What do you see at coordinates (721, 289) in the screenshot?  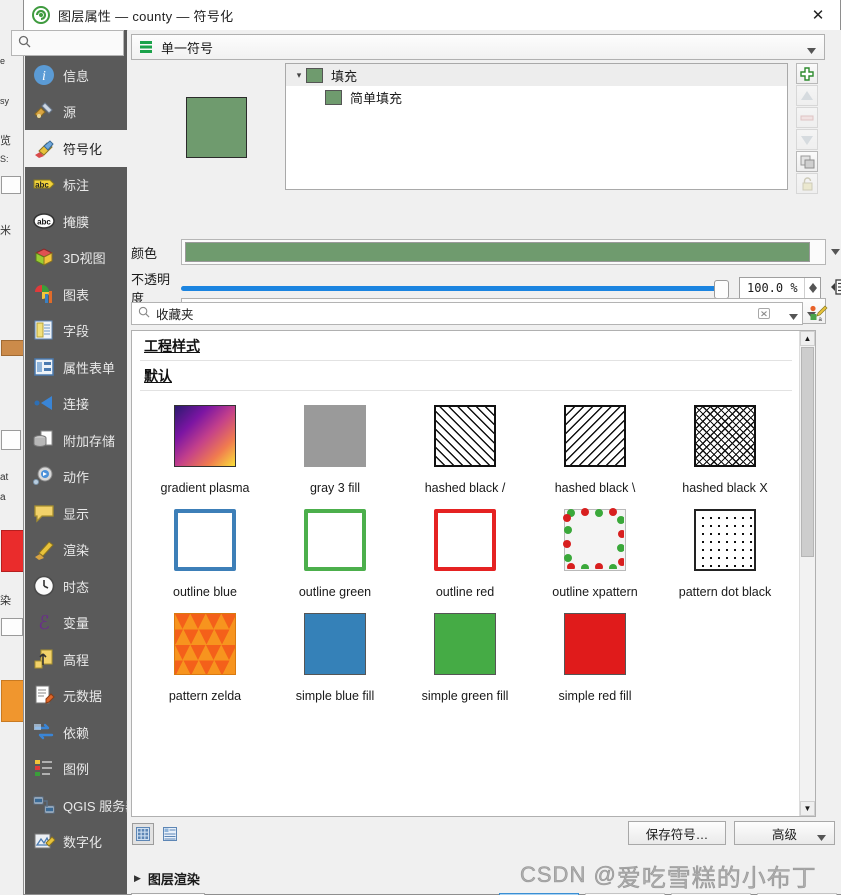 I see `opacity-slider-handle` at bounding box center [721, 289].